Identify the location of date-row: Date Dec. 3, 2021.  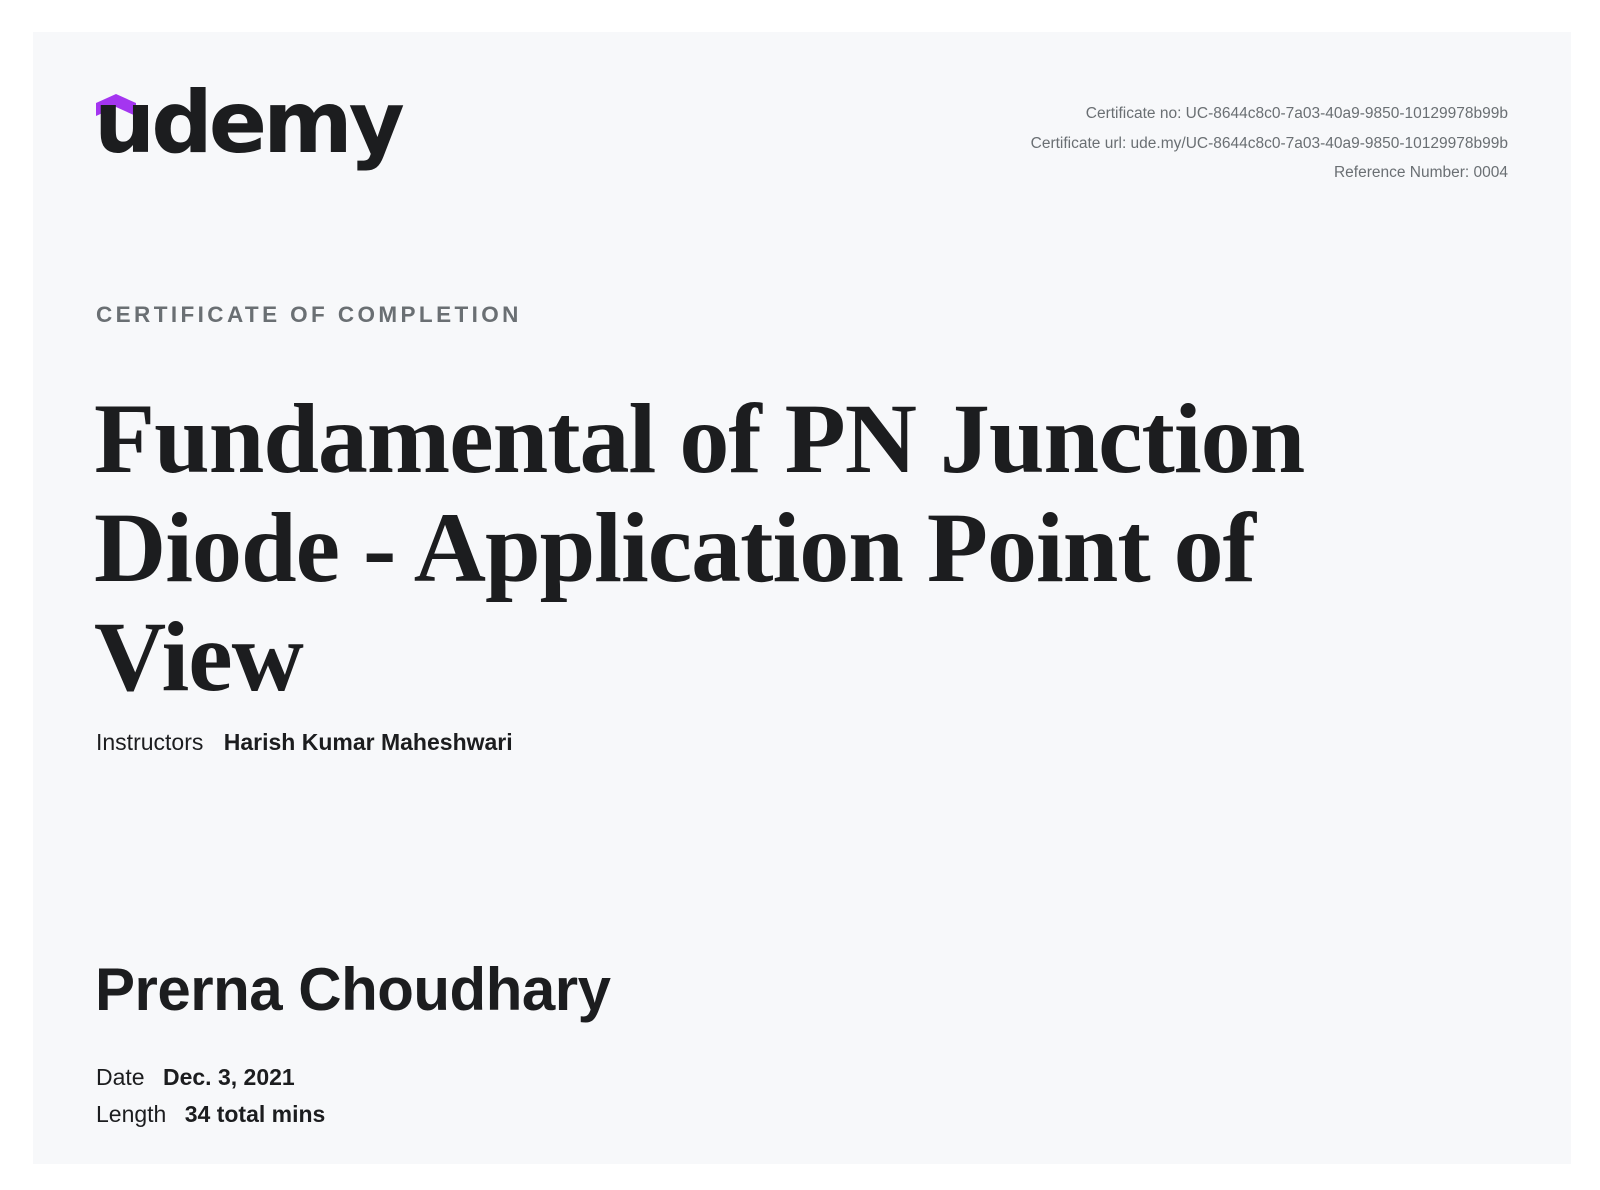
(210, 1077).